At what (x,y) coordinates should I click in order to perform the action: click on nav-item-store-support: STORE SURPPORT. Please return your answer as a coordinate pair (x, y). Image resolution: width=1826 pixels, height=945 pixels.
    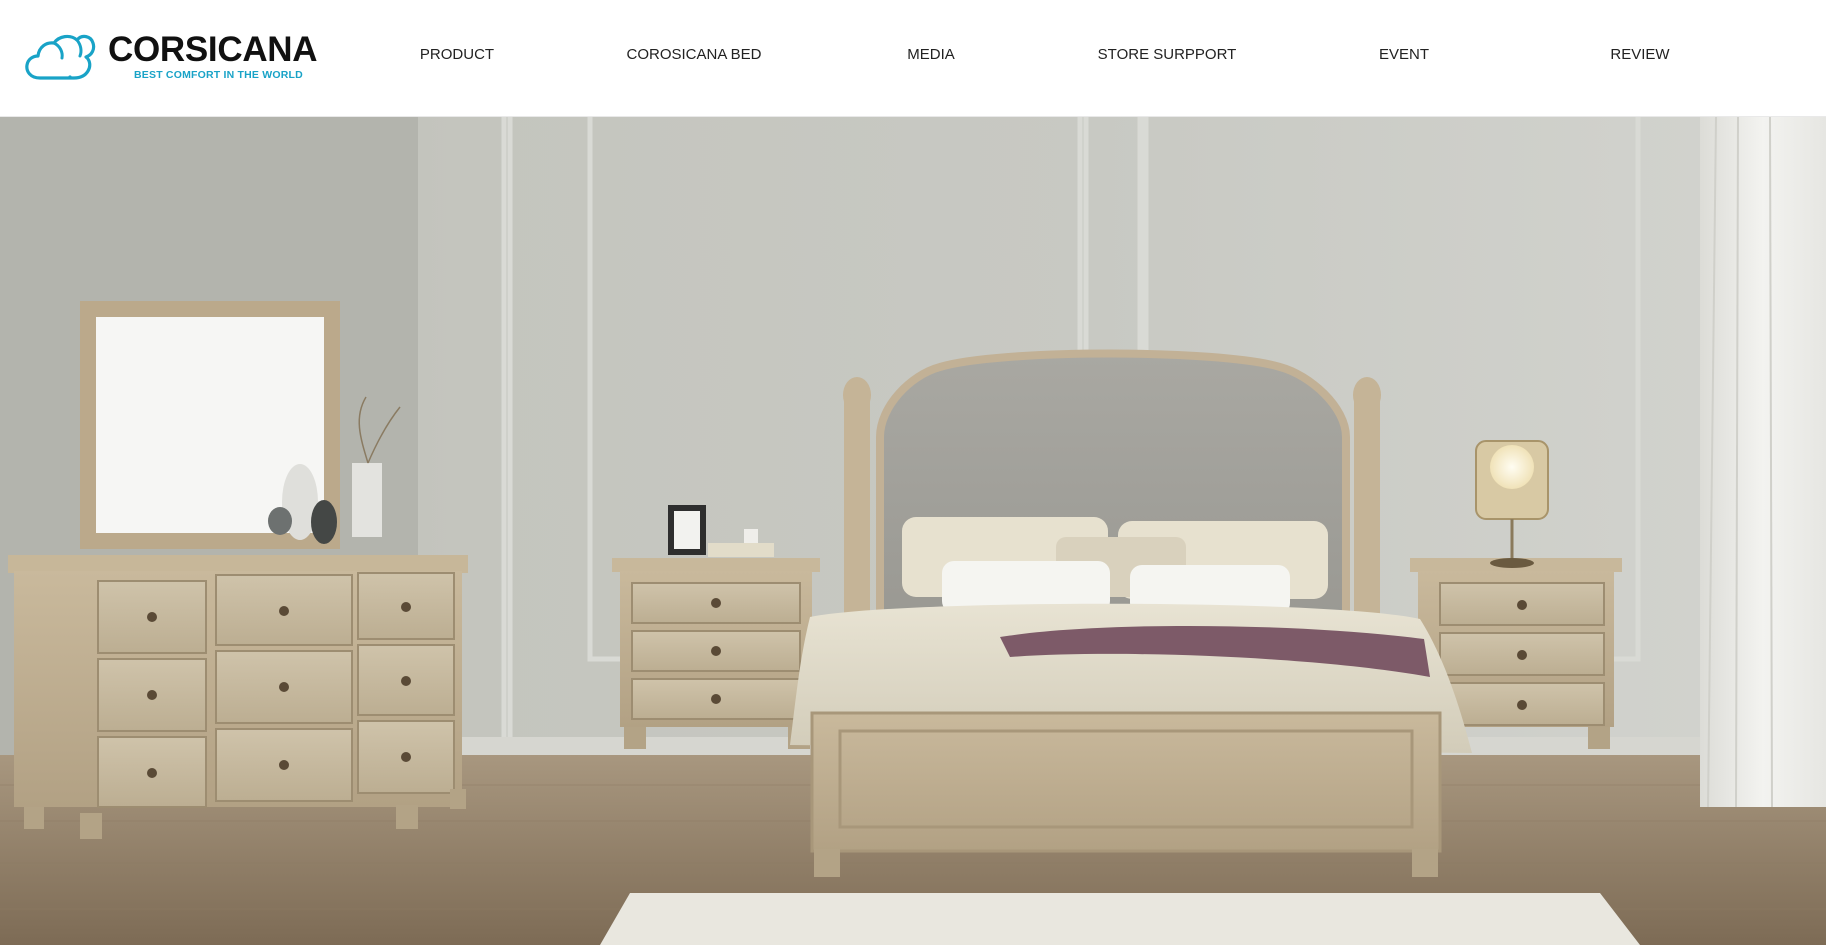
    Looking at the image, I should click on (1167, 55).